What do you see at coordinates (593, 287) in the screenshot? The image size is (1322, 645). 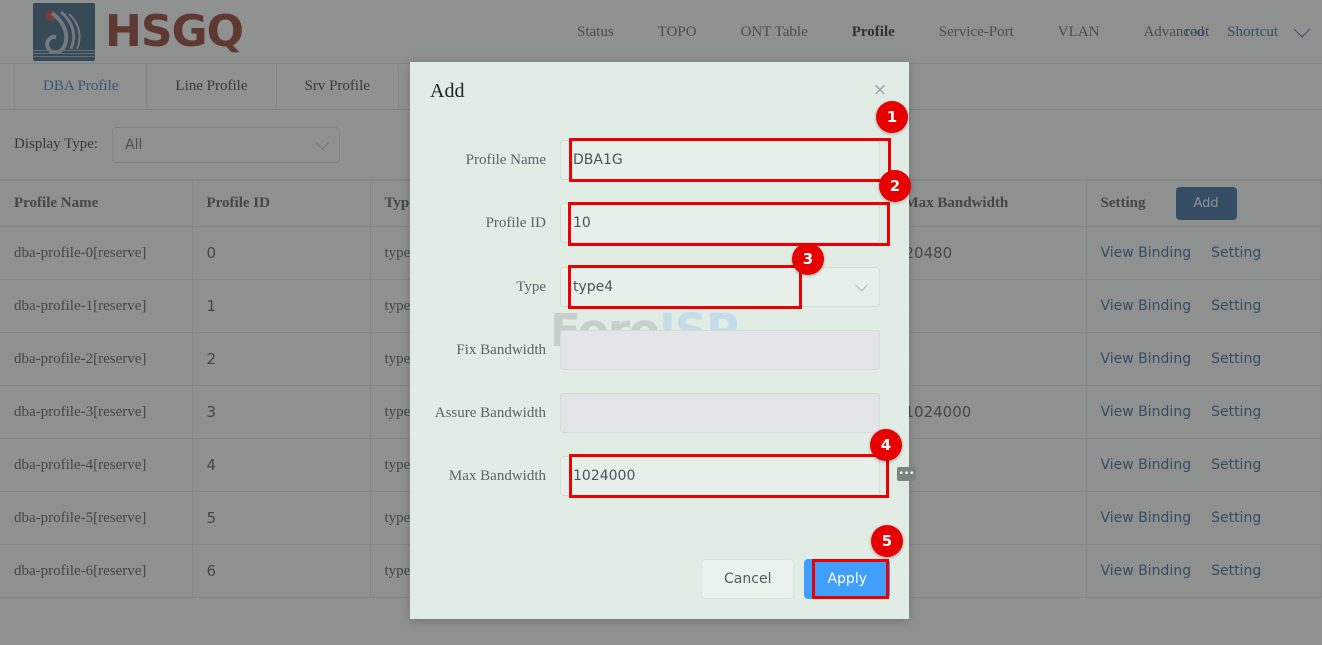 I see `type-value: type4` at bounding box center [593, 287].